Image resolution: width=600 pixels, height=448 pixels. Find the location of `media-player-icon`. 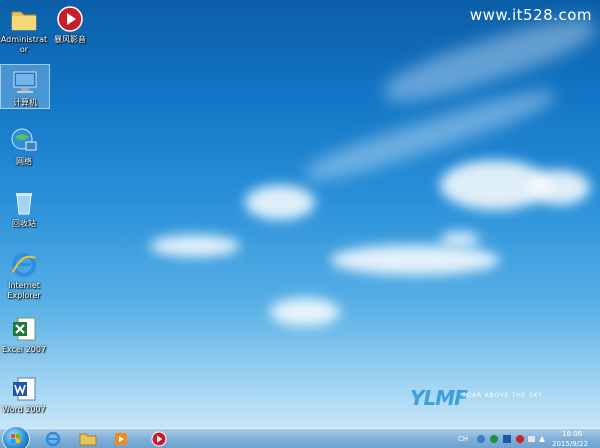

media-player-icon is located at coordinates (121, 439).